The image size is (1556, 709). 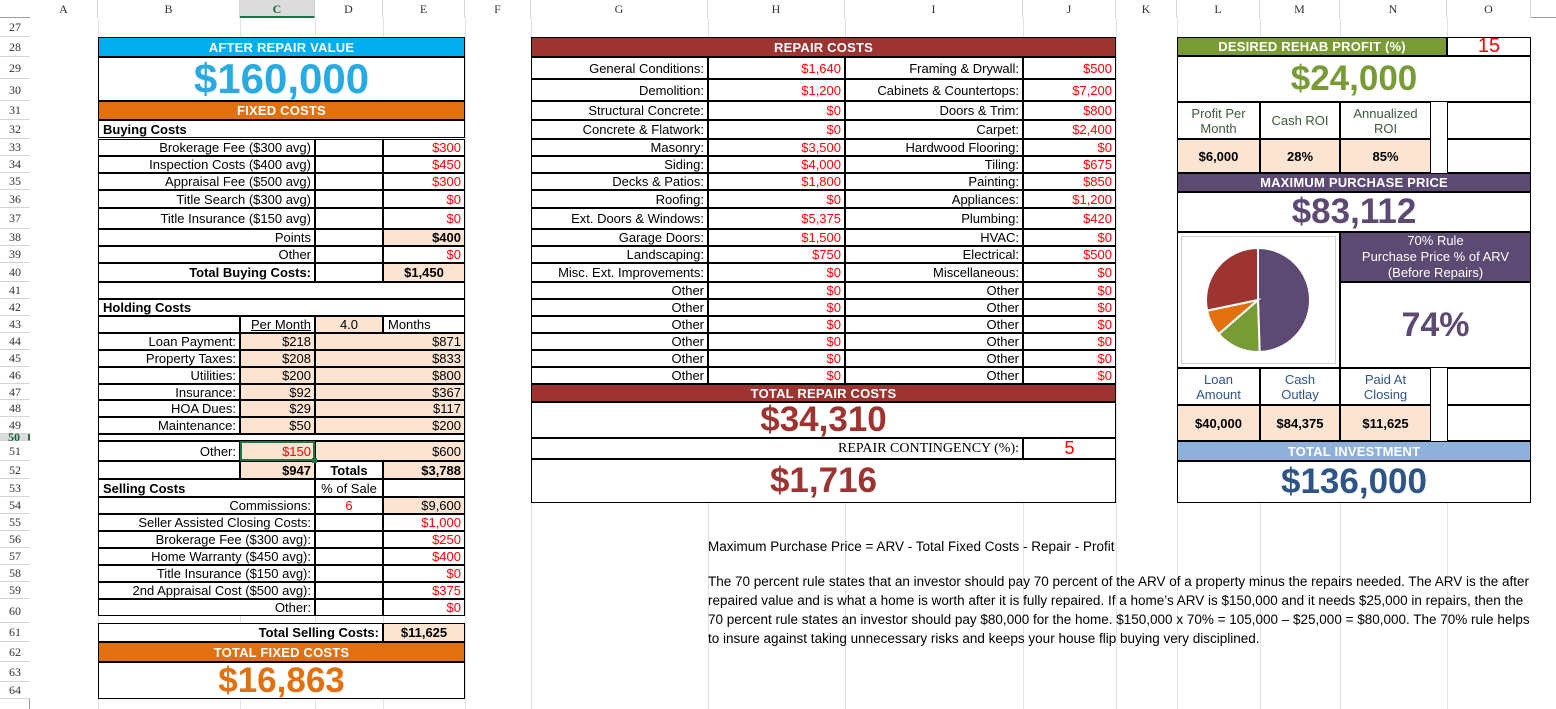 I want to click on row-header-56: 56, so click(x=15, y=539).